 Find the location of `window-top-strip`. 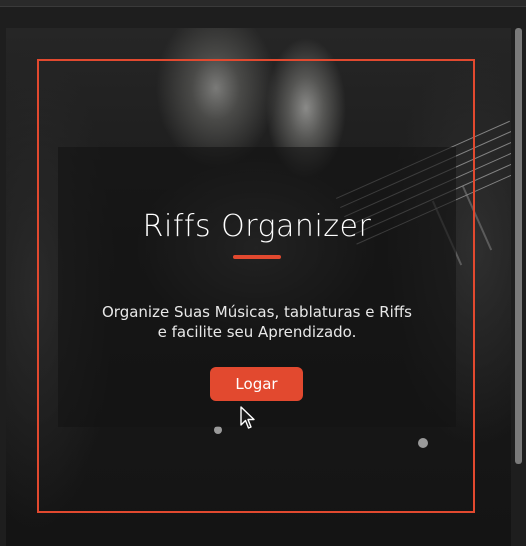

window-top-strip is located at coordinates (263, 3).